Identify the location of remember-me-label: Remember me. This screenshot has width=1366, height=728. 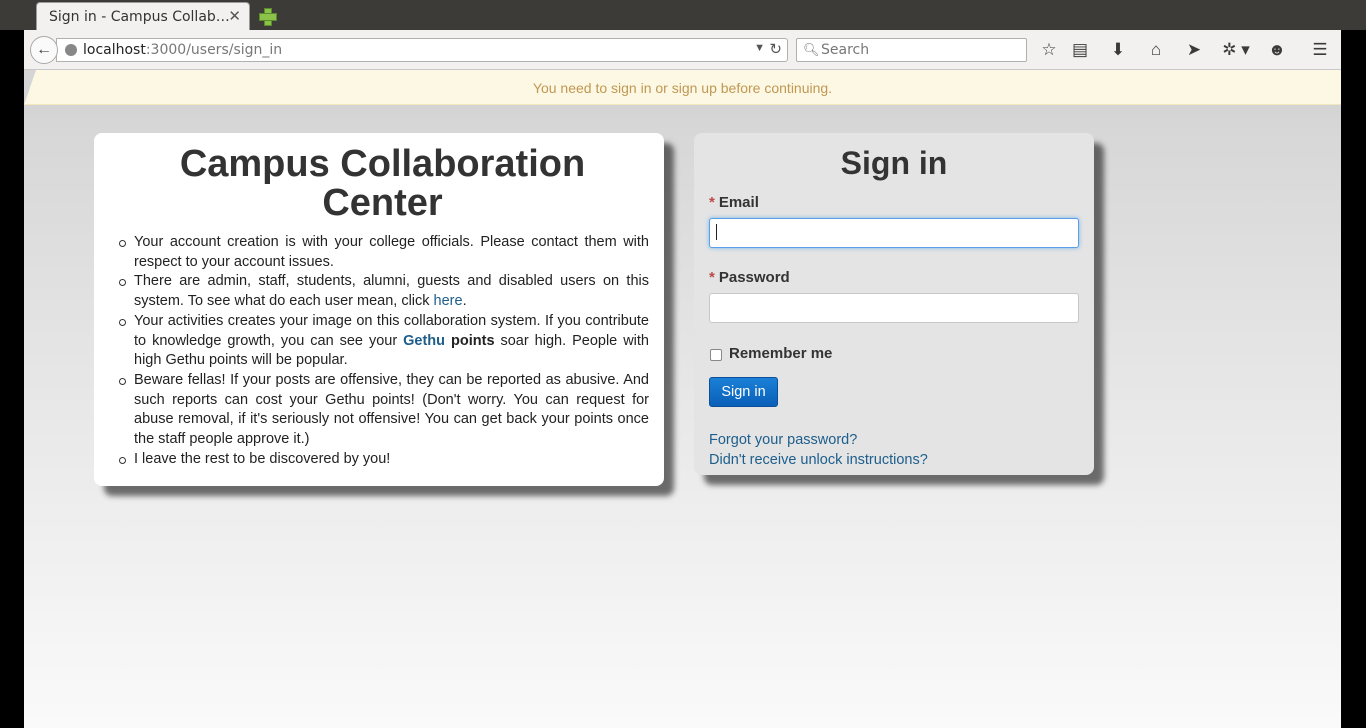
(780, 353).